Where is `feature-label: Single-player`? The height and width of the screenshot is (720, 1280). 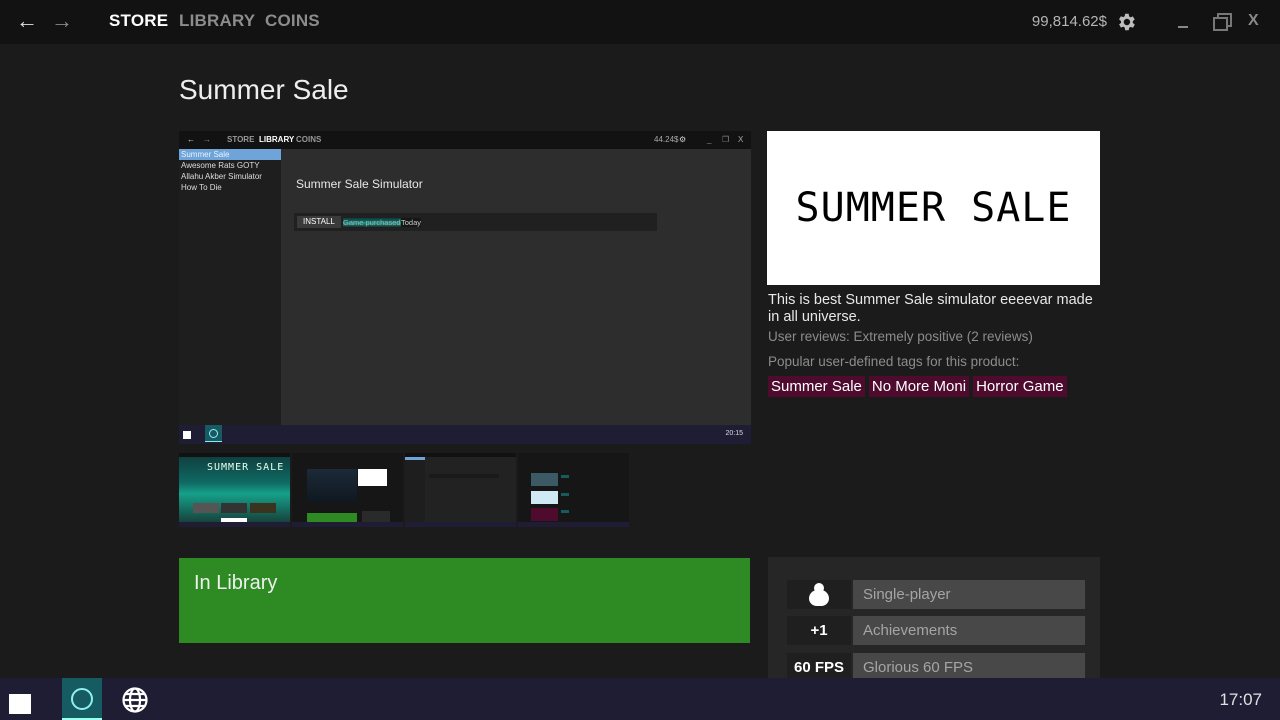
feature-label: Single-player is located at coordinates (969, 594).